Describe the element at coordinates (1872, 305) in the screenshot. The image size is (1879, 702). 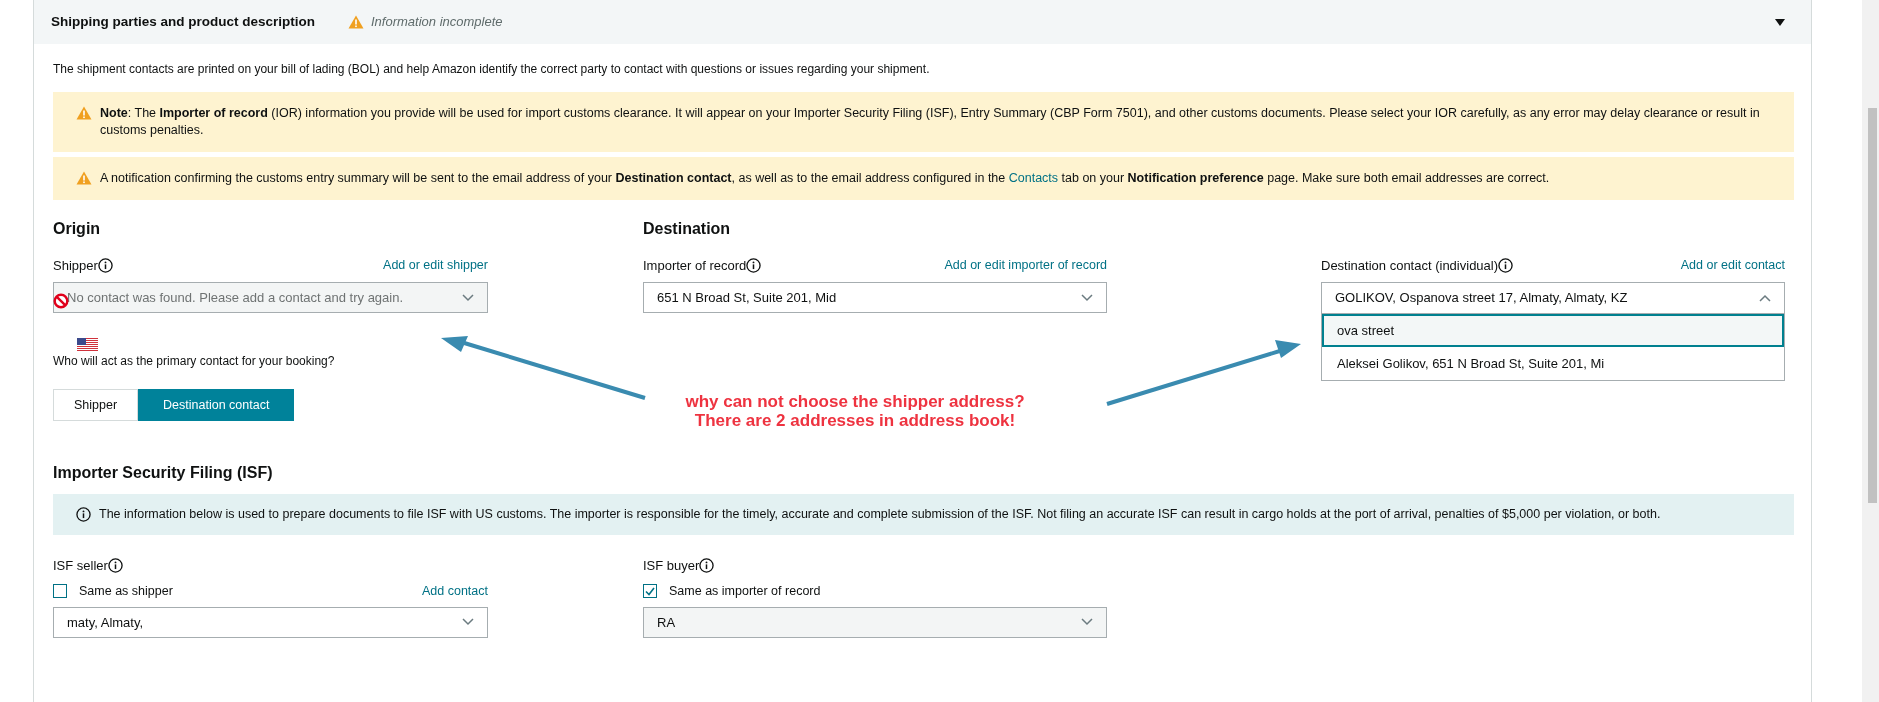
I see `scrollbar-thumb` at that location.